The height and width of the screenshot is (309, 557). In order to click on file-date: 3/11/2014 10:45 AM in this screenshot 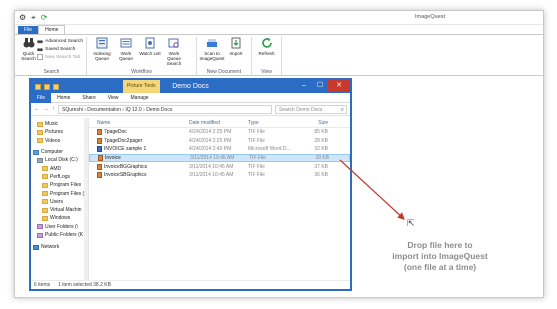, I will do `click(212, 158)`.